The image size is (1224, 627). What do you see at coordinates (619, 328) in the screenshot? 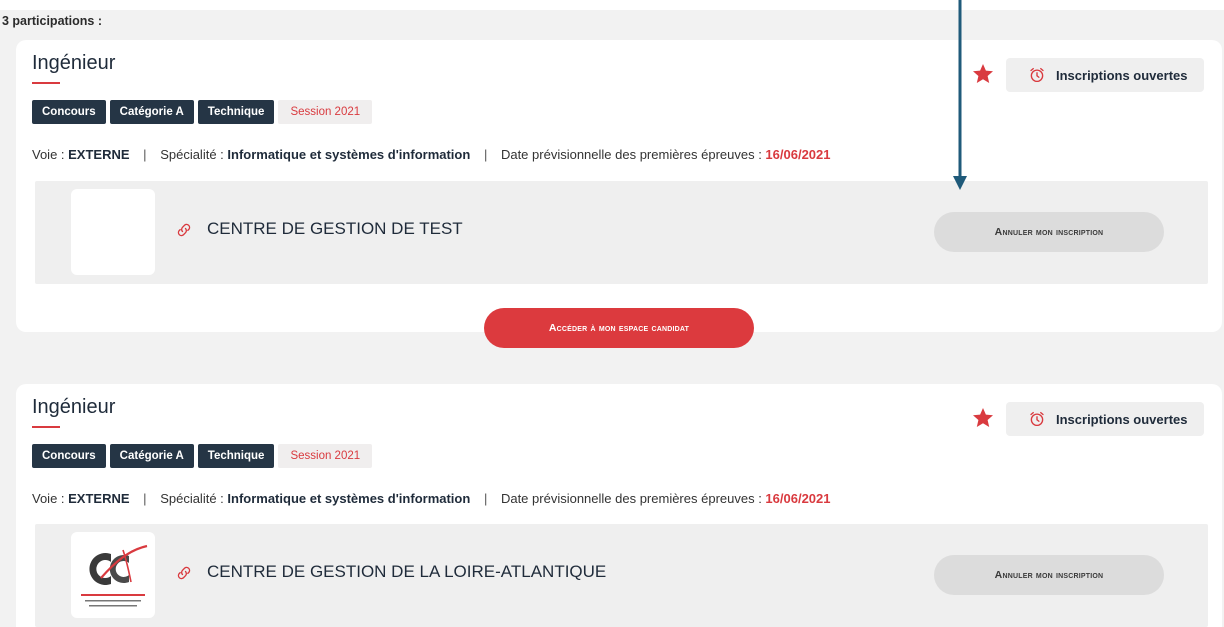
I see `access-candidate-space-button: Accéder à mon espace candidat` at bounding box center [619, 328].